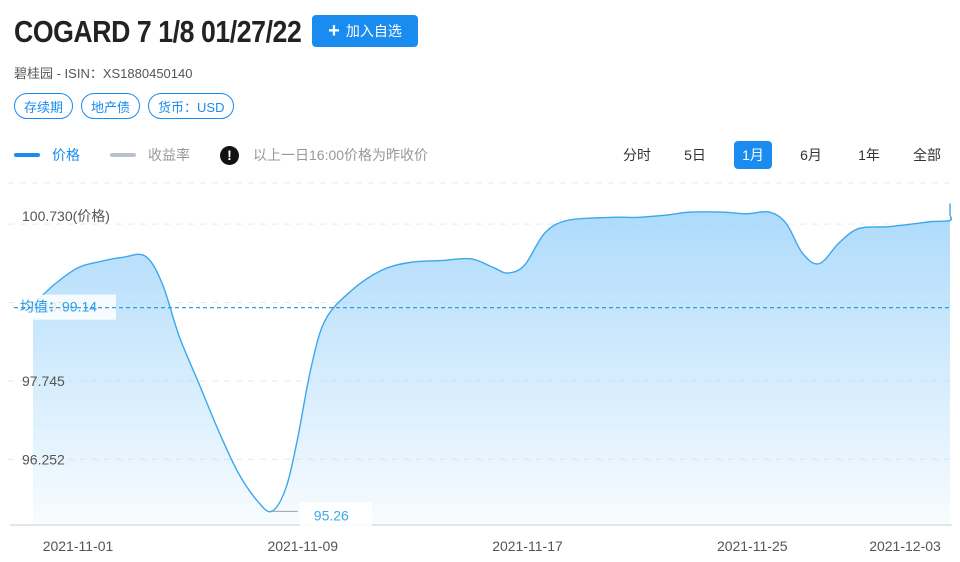  What do you see at coordinates (774, 155) in the screenshot?
I see `period-selector: 分时 5日 1月 6月 1年 全部` at bounding box center [774, 155].